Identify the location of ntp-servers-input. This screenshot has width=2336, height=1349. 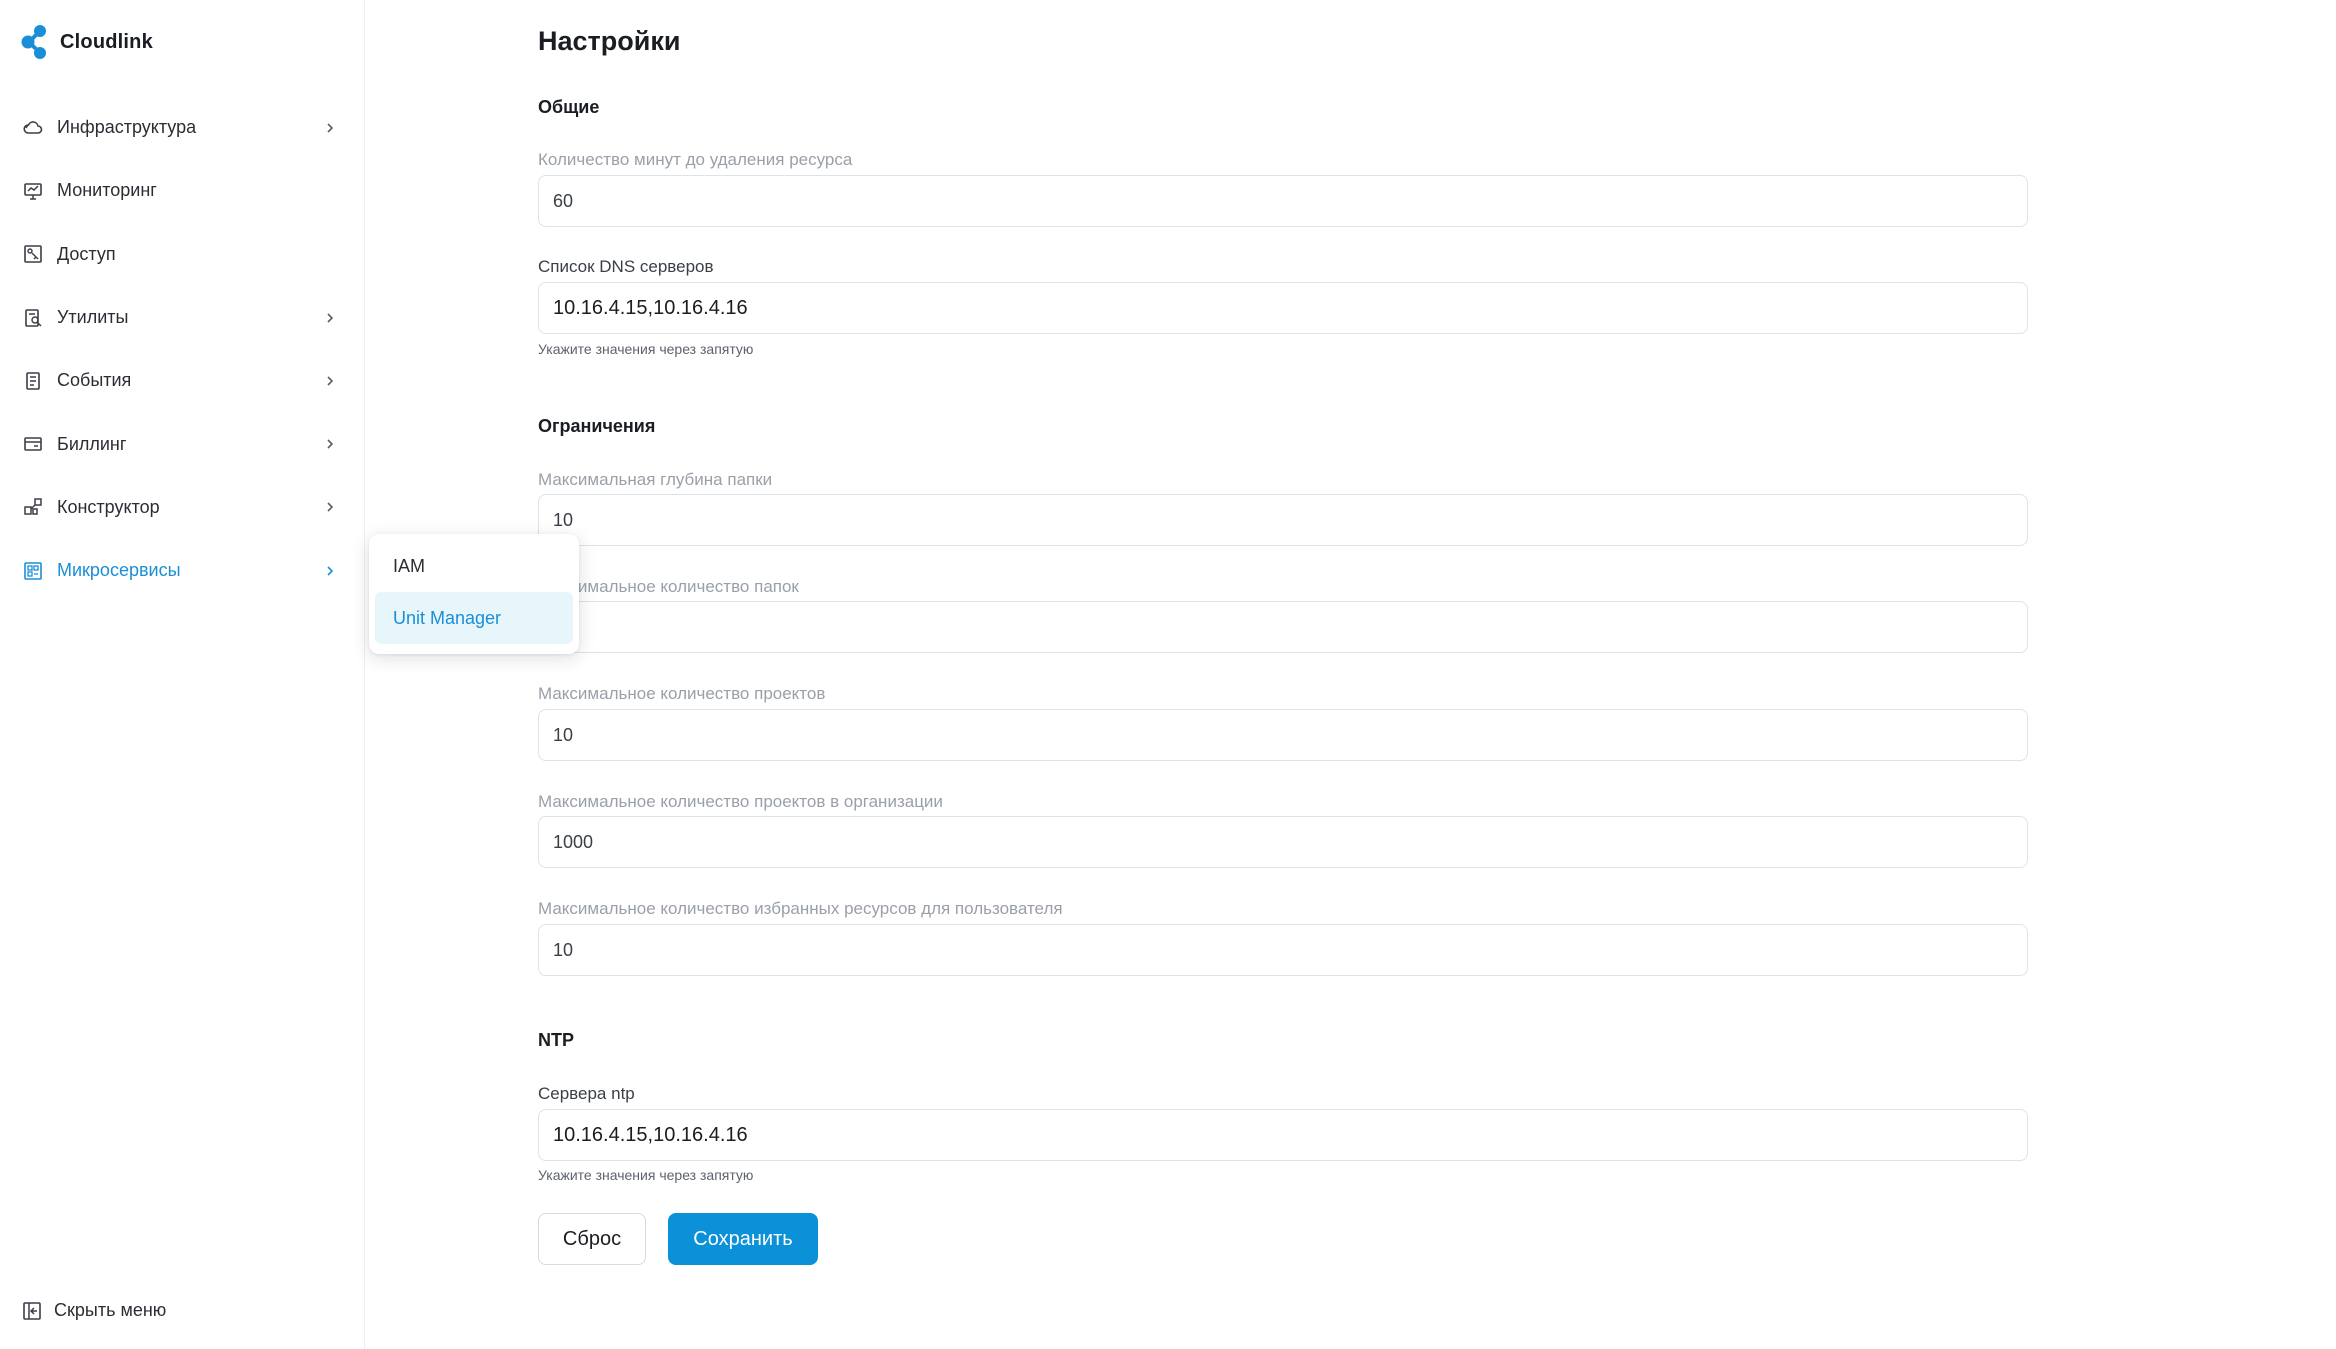
(1283, 1135).